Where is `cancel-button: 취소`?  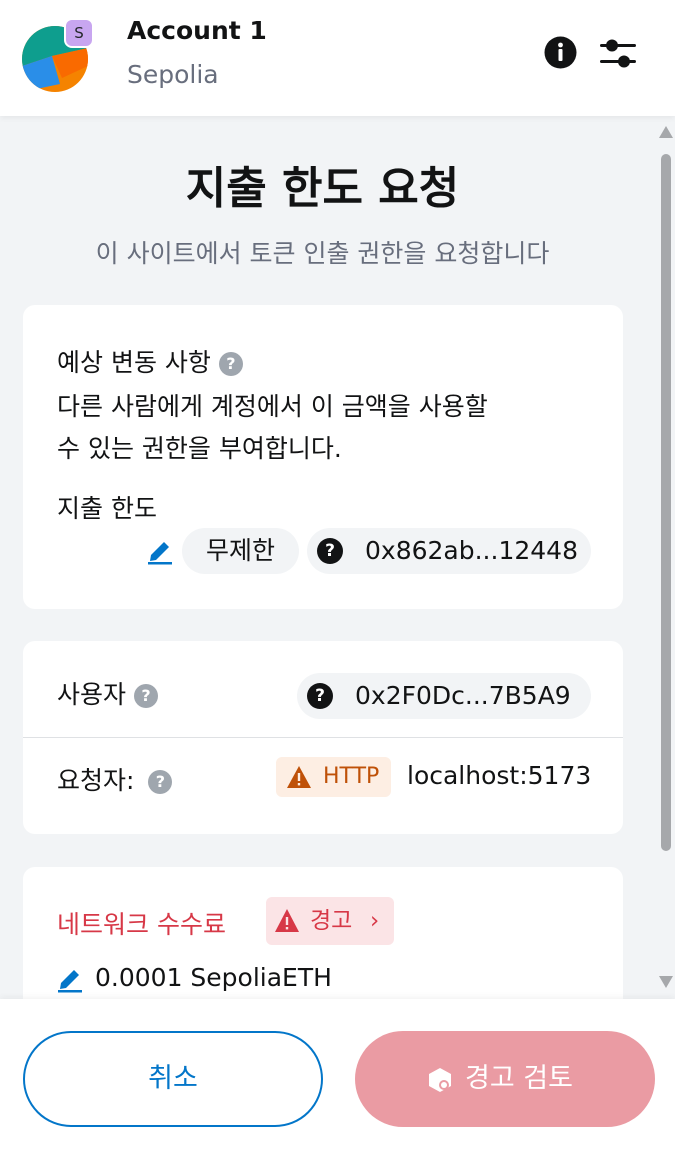 cancel-button: 취소 is located at coordinates (173, 1079).